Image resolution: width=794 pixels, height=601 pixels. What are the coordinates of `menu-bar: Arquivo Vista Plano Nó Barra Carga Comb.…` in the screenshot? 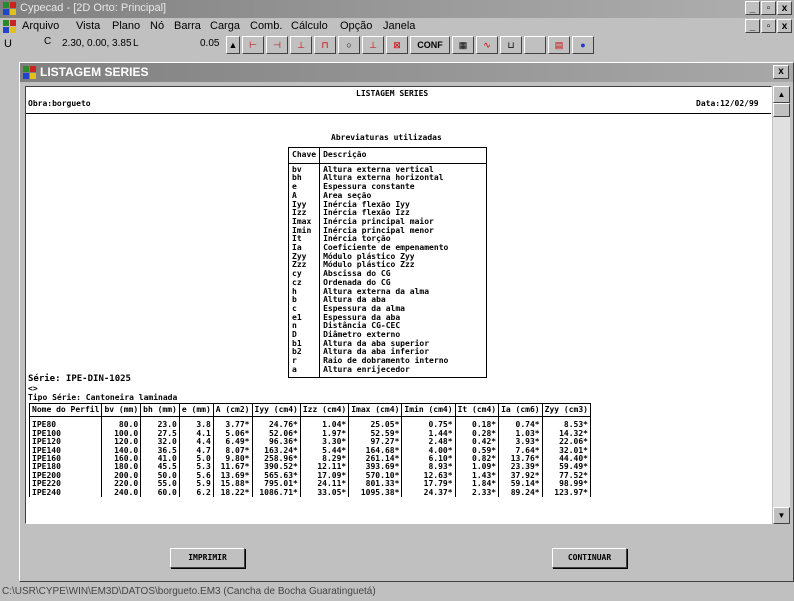 It's located at (397, 26).